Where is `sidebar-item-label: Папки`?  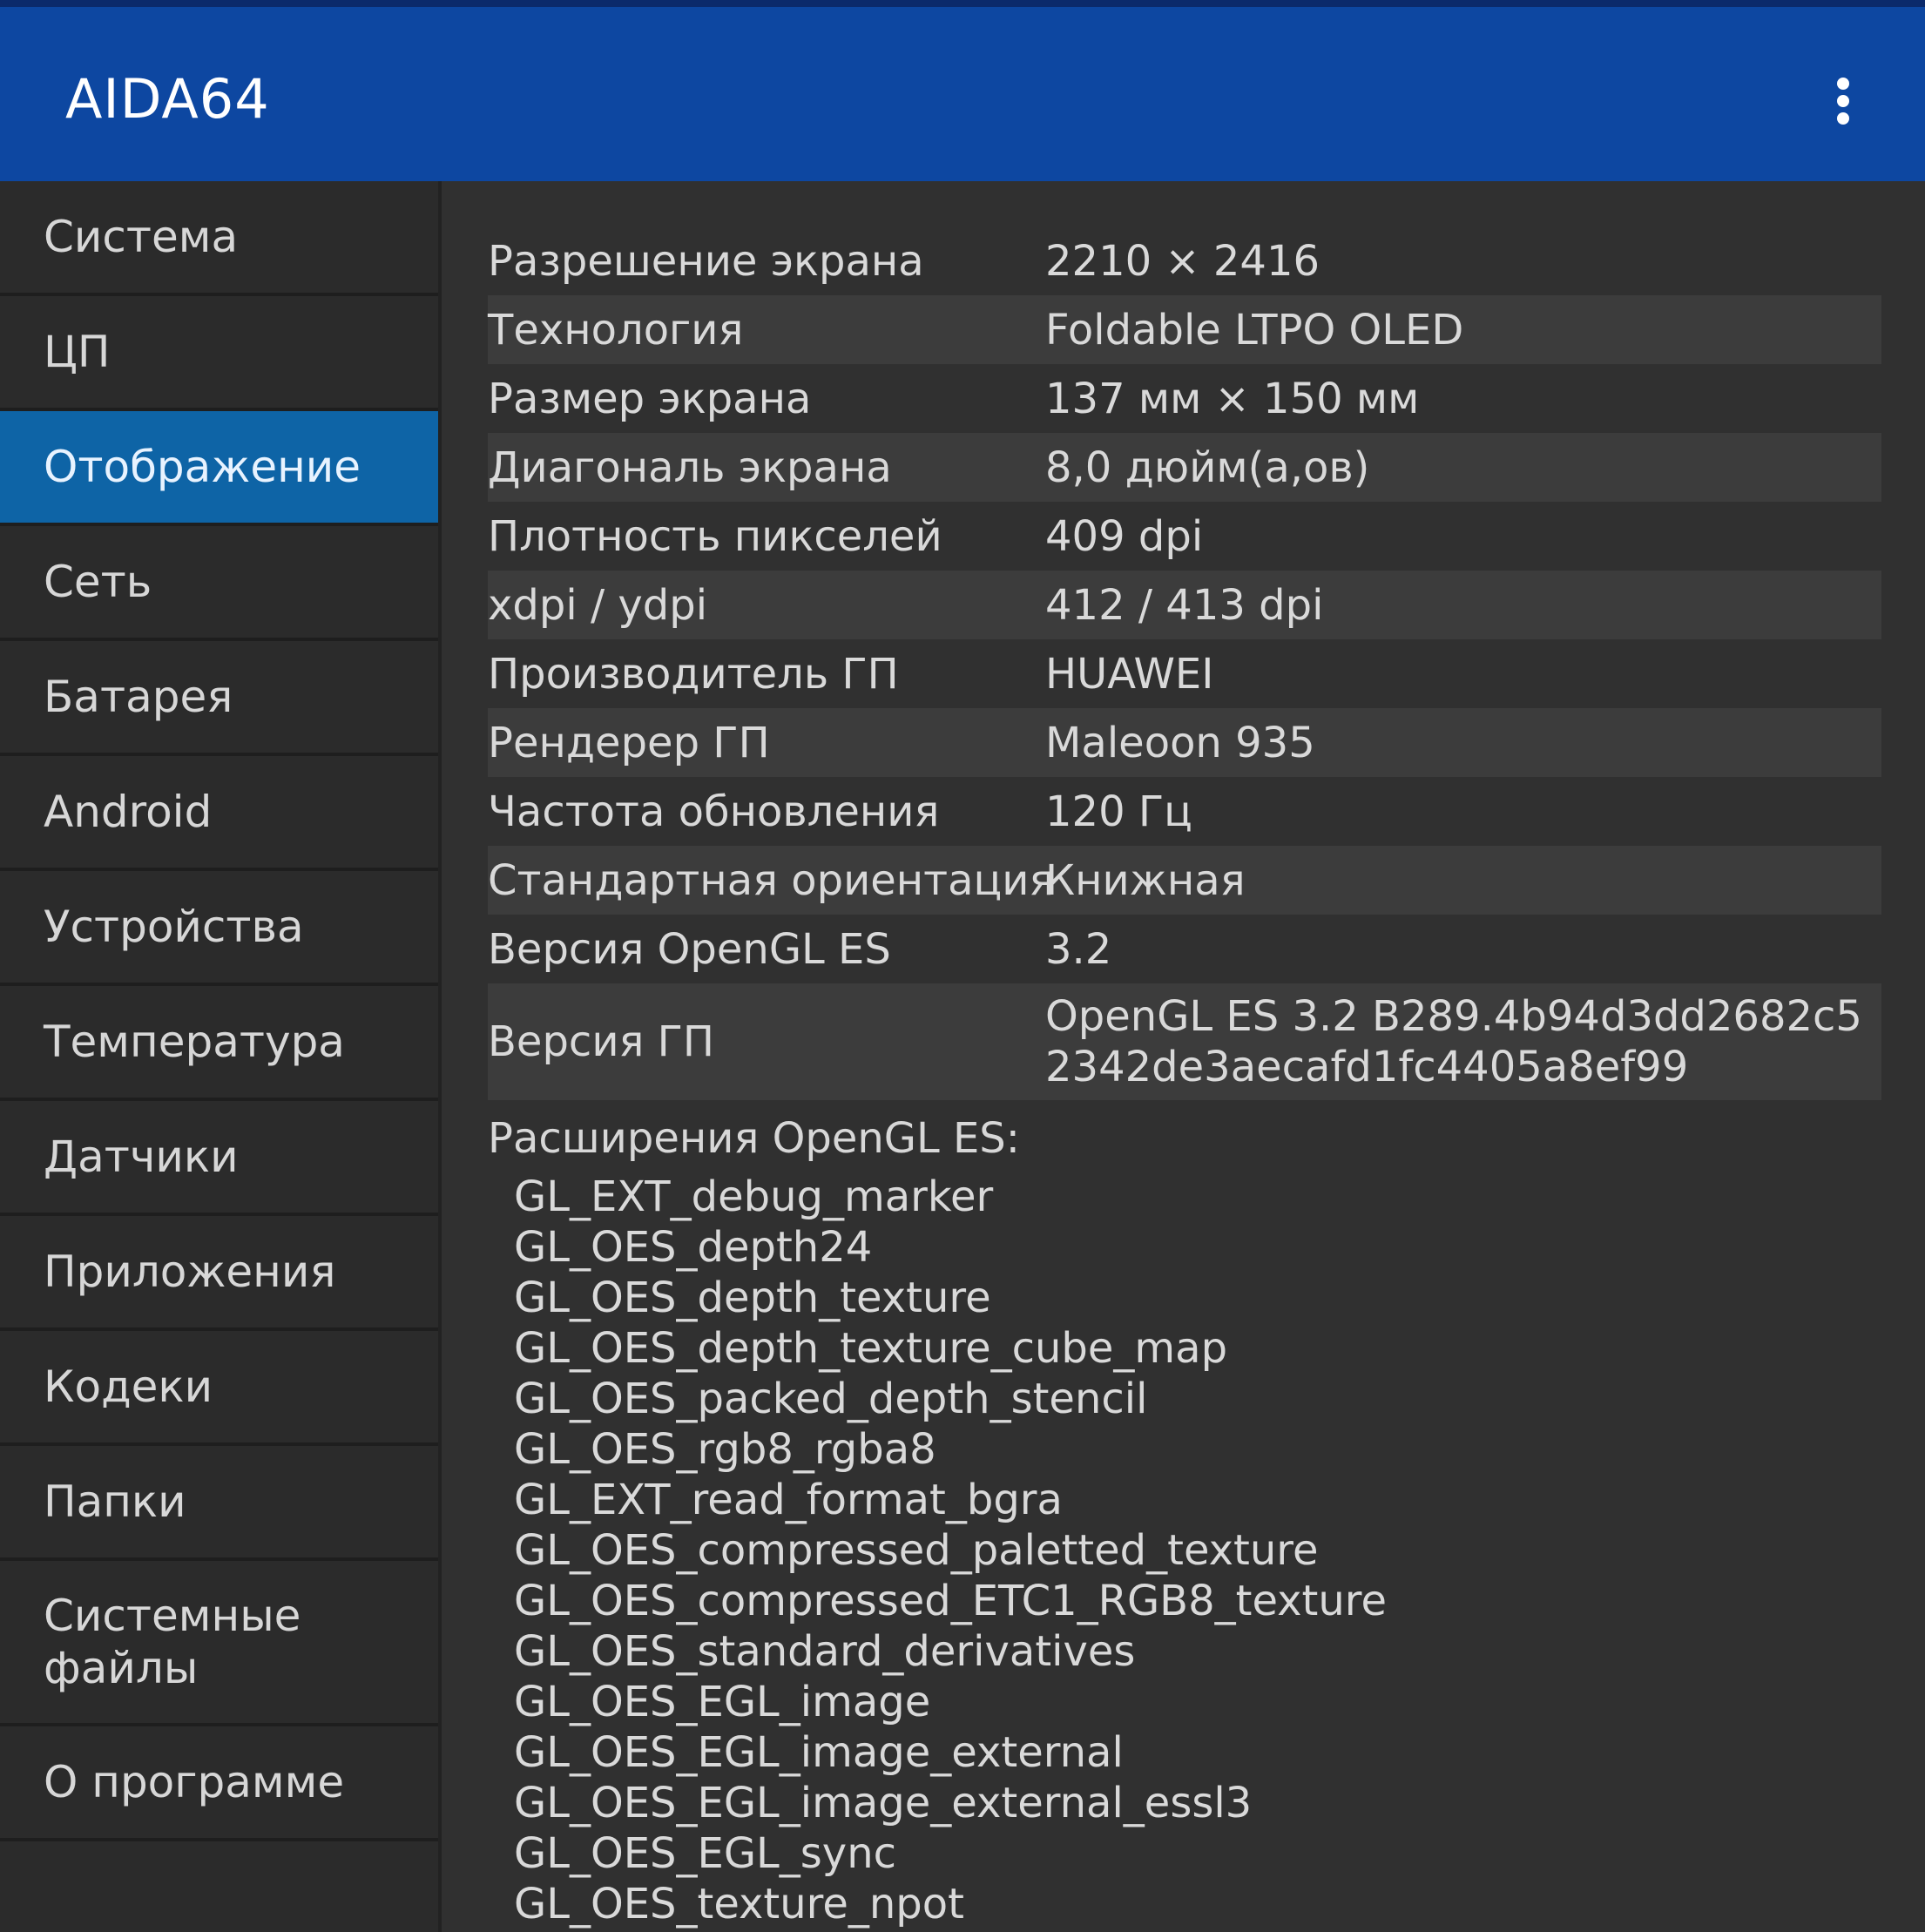 sidebar-item-label: Папки is located at coordinates (115, 1501).